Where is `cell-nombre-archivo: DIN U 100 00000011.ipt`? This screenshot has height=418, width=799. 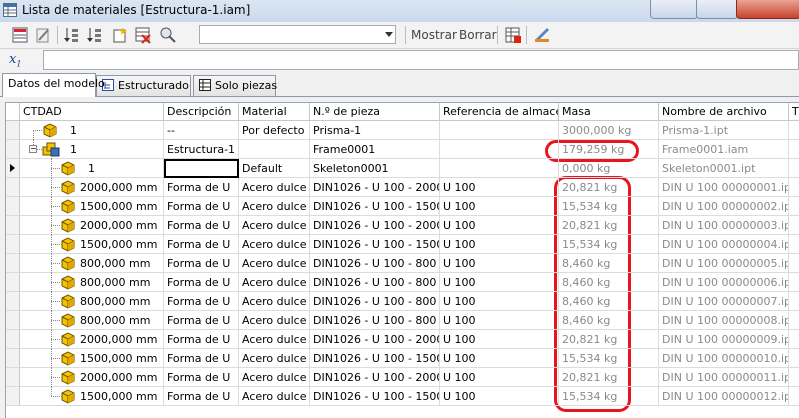 cell-nombre-archivo: DIN U 100 00000011.ipt is located at coordinates (724, 377).